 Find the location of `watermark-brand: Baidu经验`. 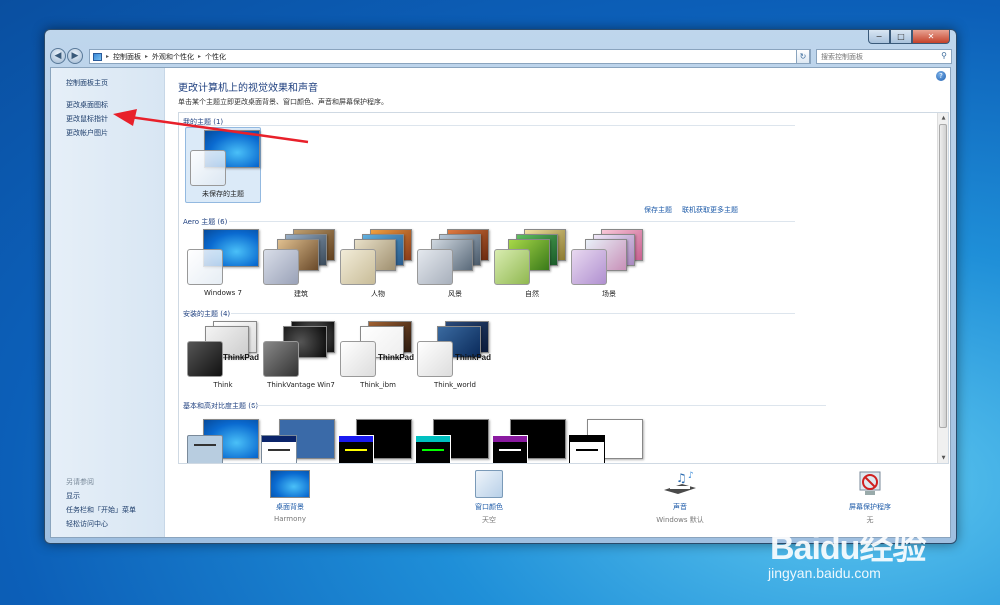

watermark-brand: Baidu经验 is located at coordinates (848, 548).